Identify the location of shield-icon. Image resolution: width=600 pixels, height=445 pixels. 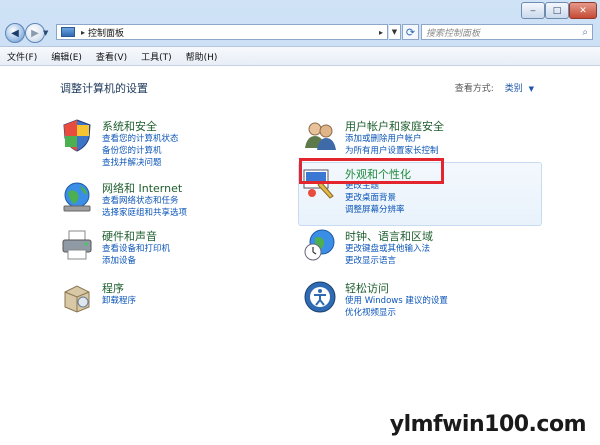
(77, 135).